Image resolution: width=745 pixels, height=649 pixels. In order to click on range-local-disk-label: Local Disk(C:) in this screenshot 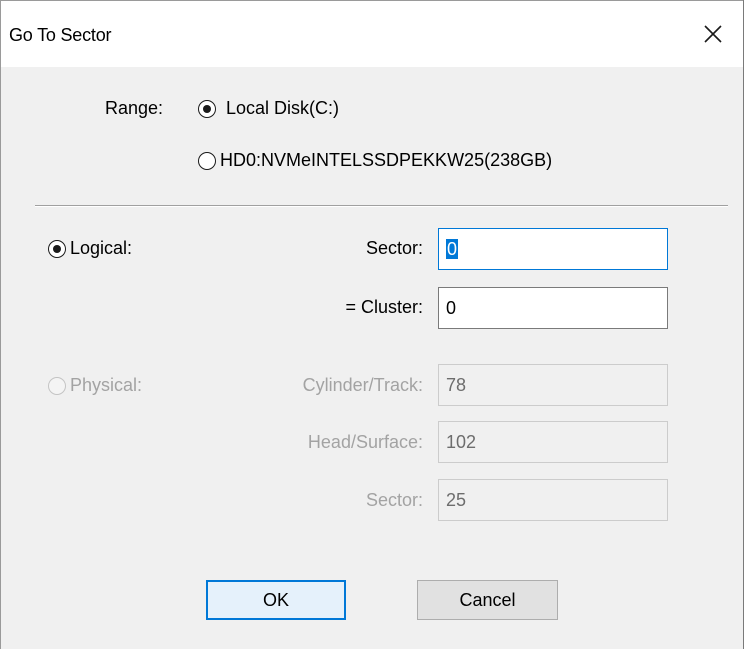, I will do `click(282, 108)`.